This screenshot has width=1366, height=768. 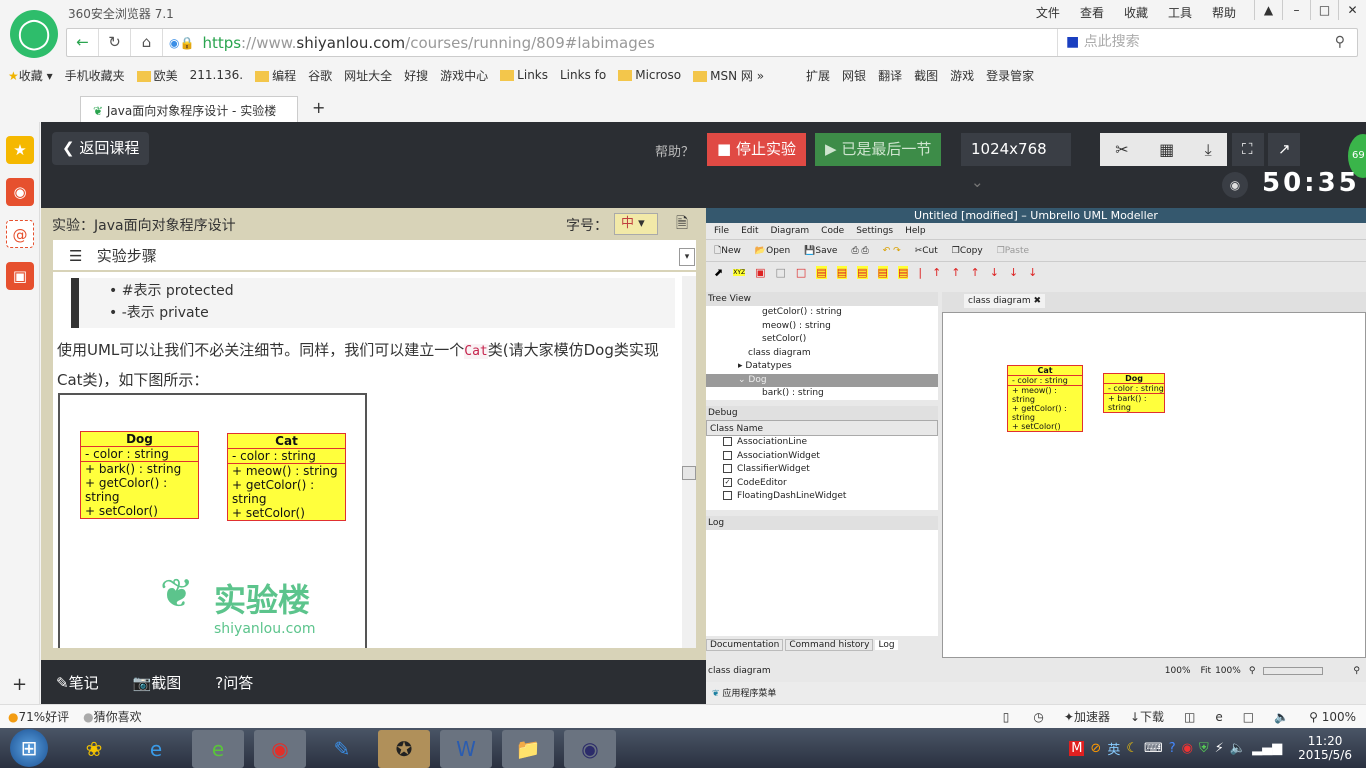 I want to click on bookmark: MSN 网 », so click(x=728, y=75).